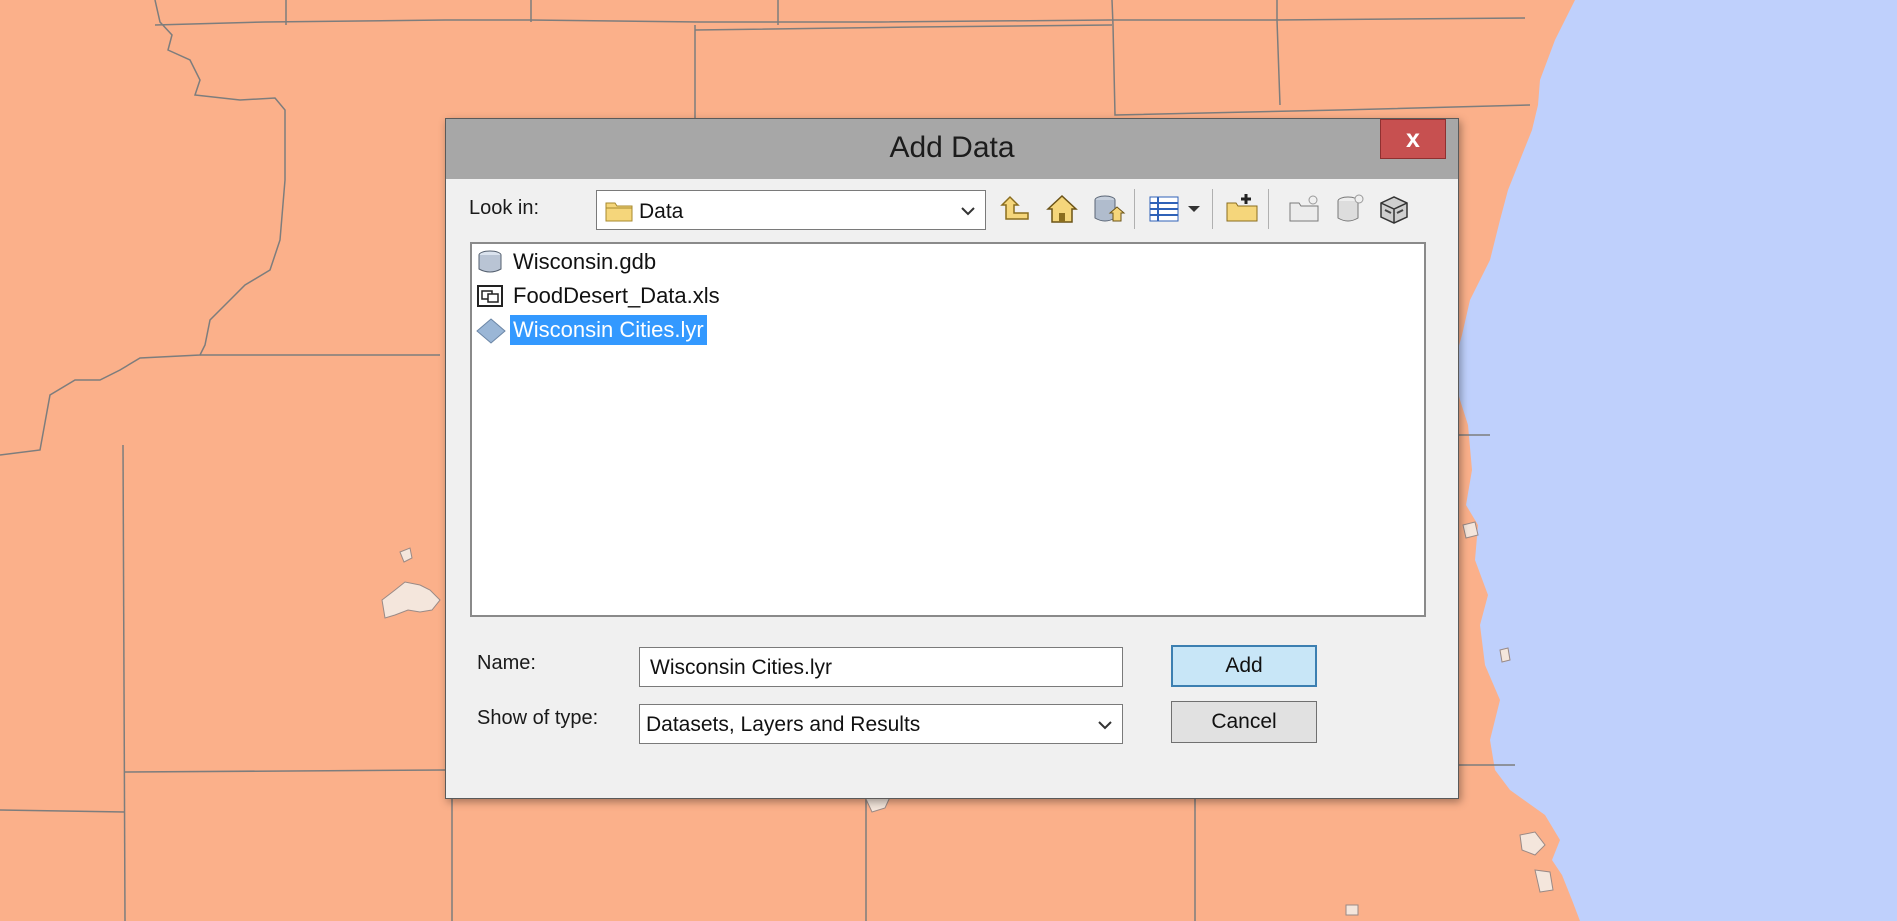 This screenshot has width=1897, height=921. Describe the element at coordinates (1108, 209) in the screenshot. I see `go-to-default-geodatabase-icon` at that location.